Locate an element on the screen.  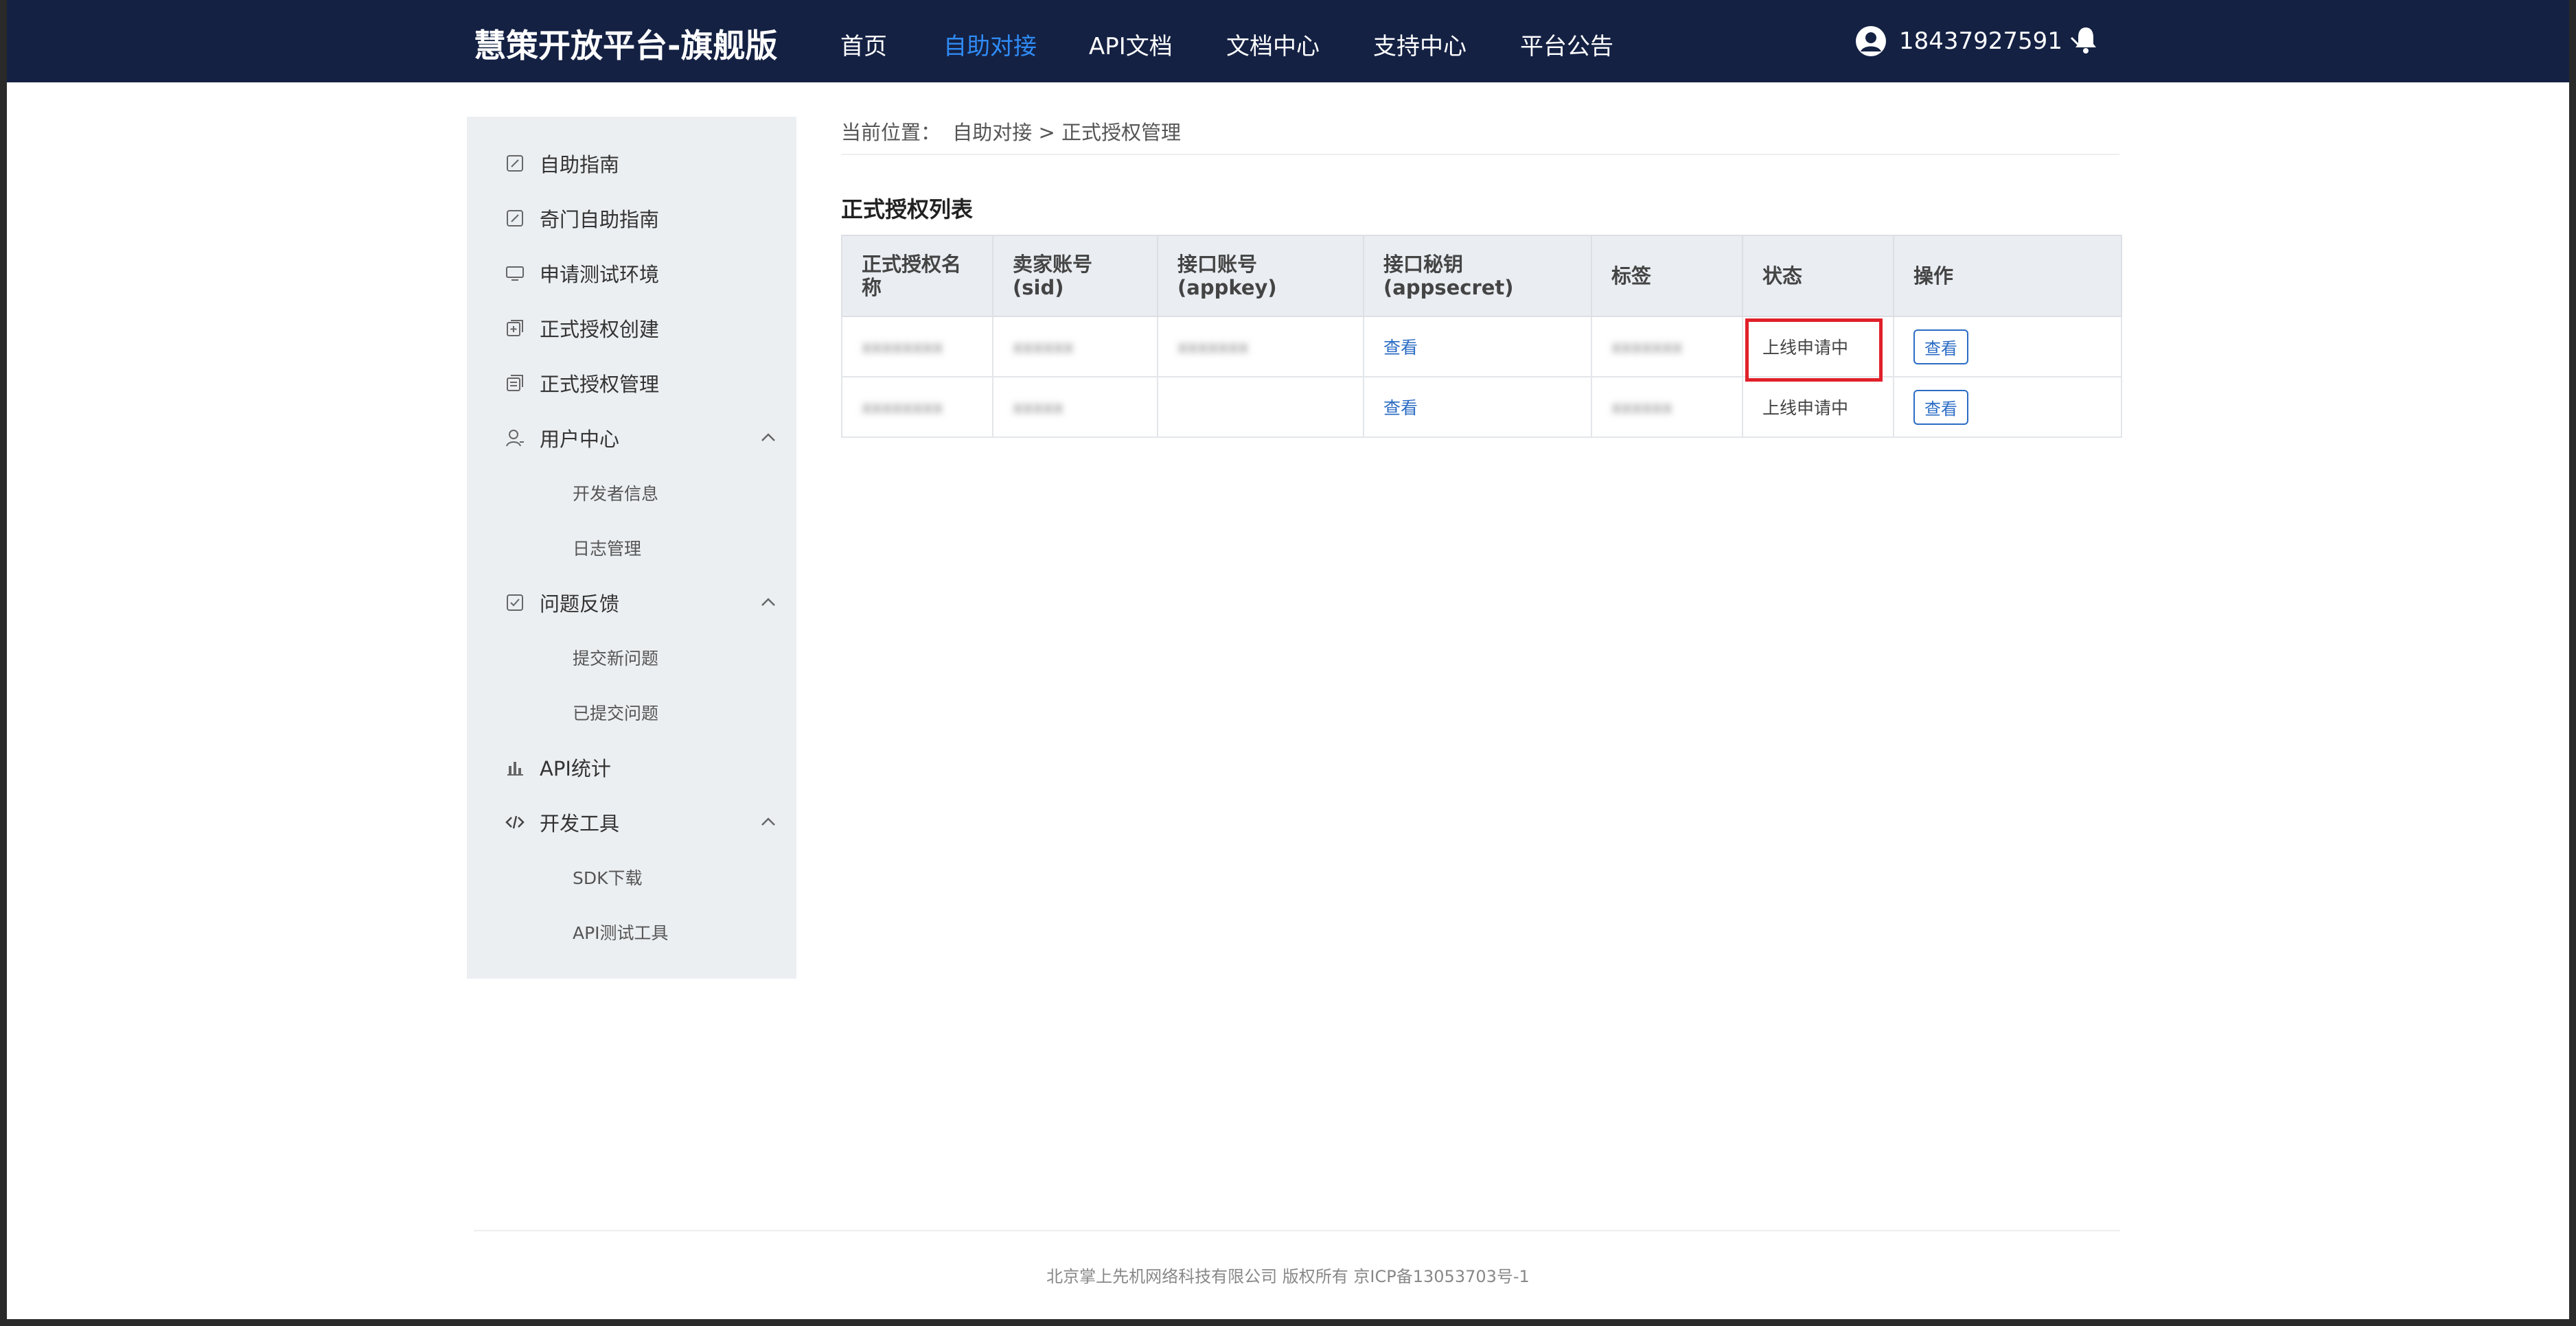
sidebar-item-label: 用户中心 is located at coordinates (580, 439).